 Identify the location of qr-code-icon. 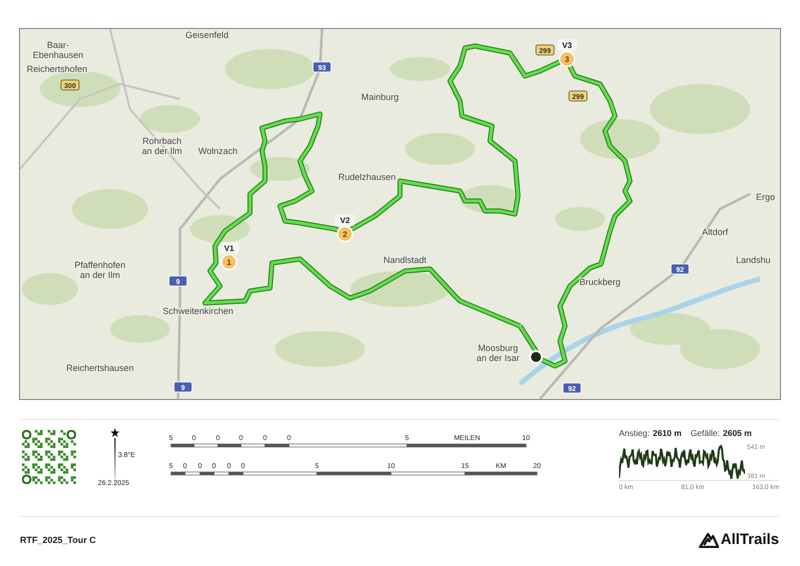
(49, 457).